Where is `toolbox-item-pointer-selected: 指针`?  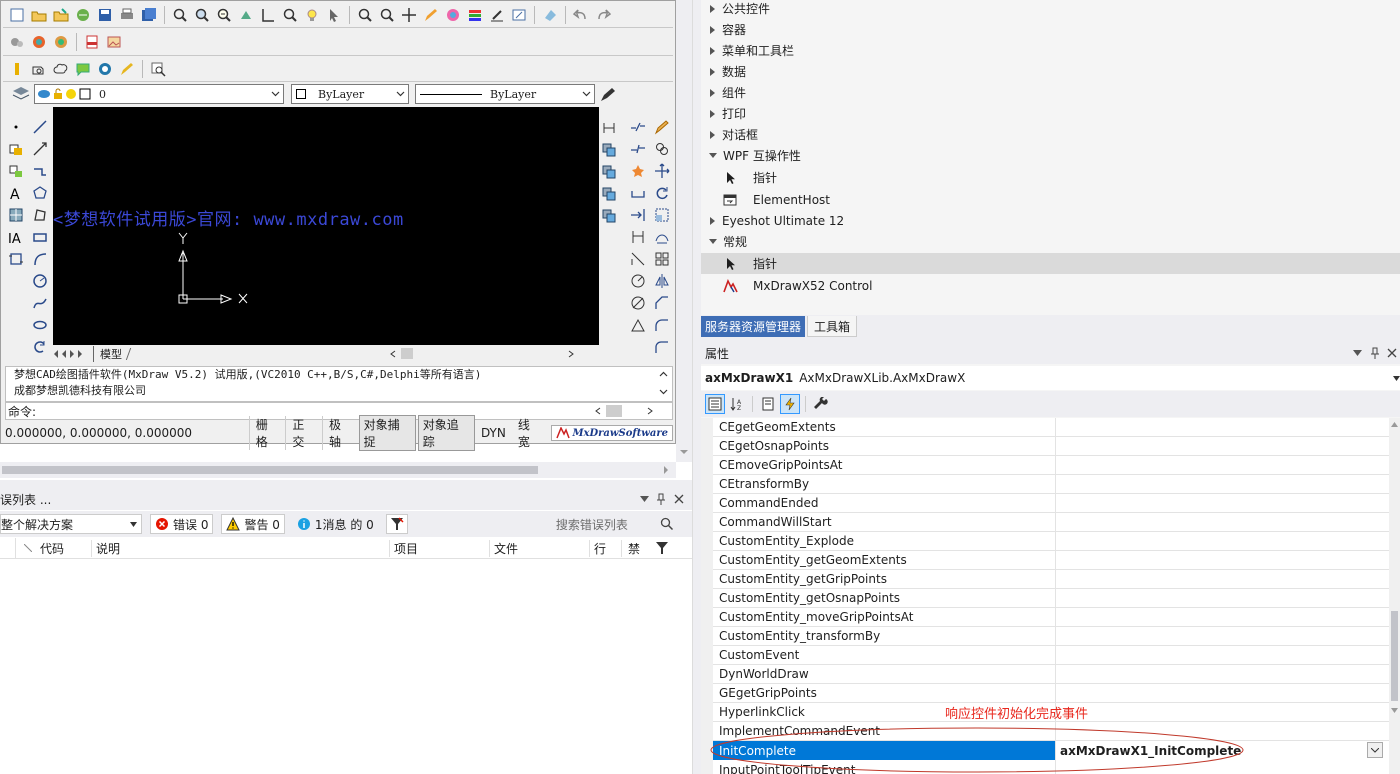
toolbox-item-pointer-selected: 指针 is located at coordinates (1050, 263).